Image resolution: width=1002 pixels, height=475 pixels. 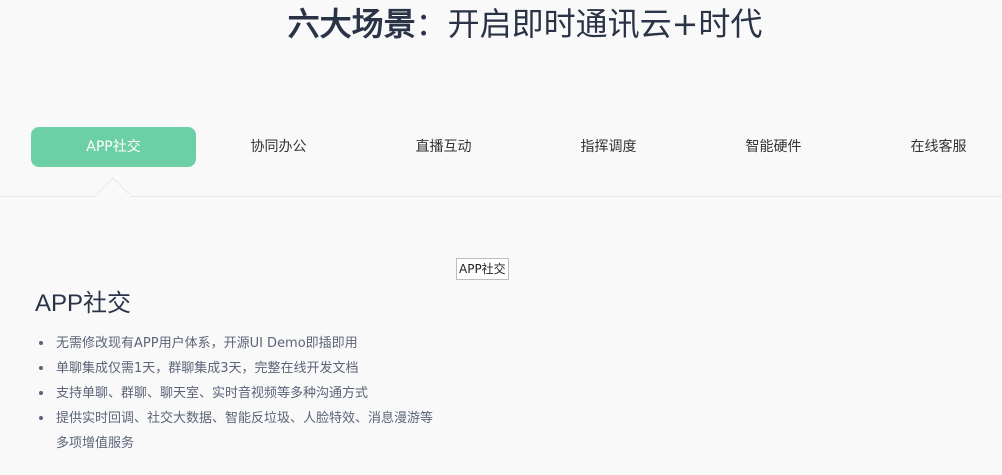 I want to click on tabs-divider, so click(x=501, y=196).